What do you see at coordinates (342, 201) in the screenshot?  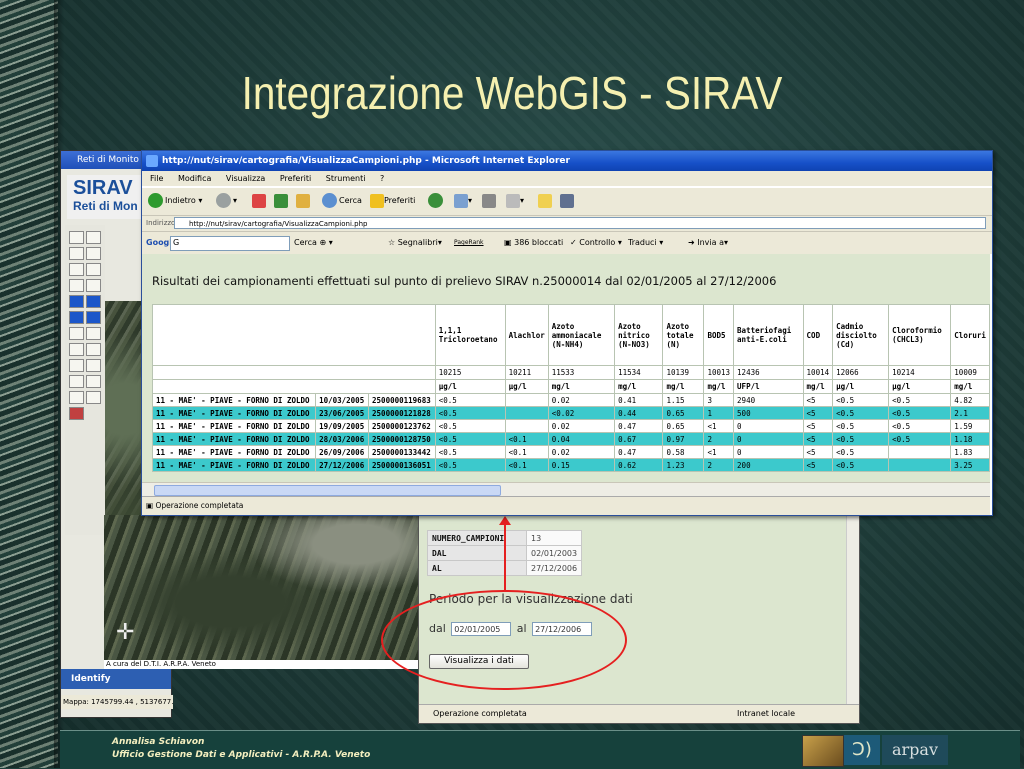 I see `search-button: Cerca` at bounding box center [342, 201].